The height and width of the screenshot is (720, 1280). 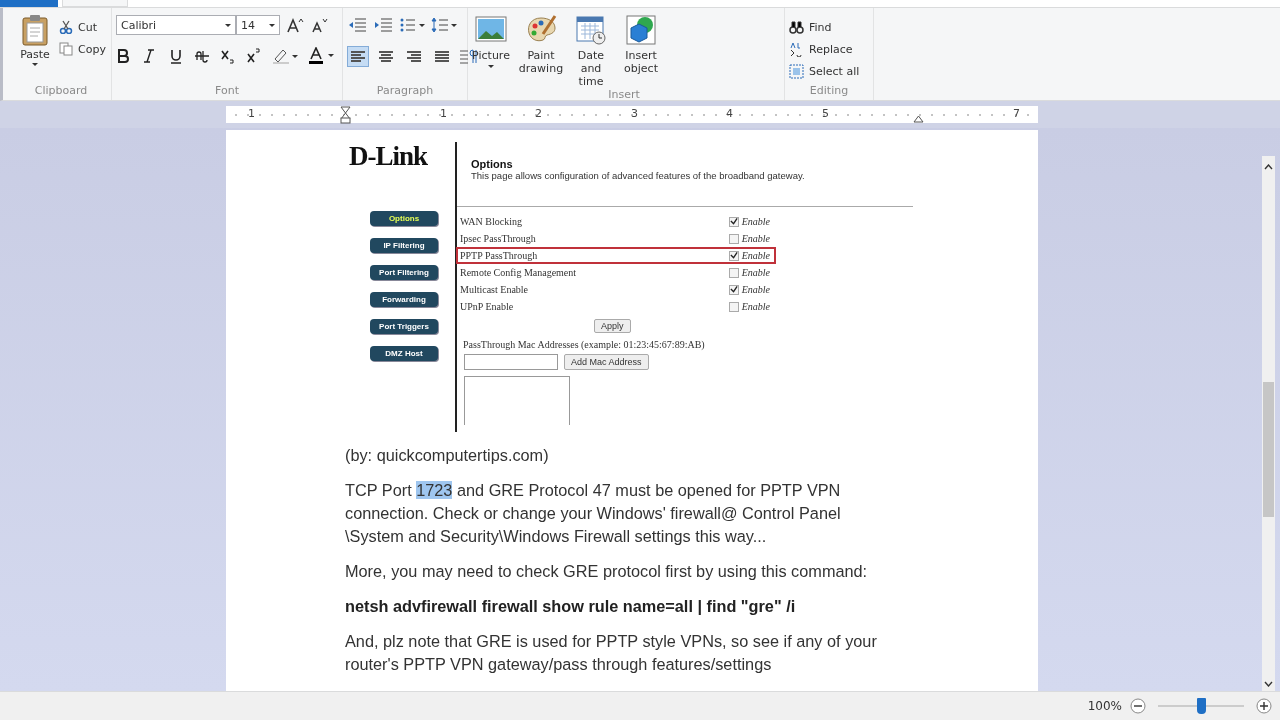 I want to click on strikethrough-icon, so click(x=202, y=56).